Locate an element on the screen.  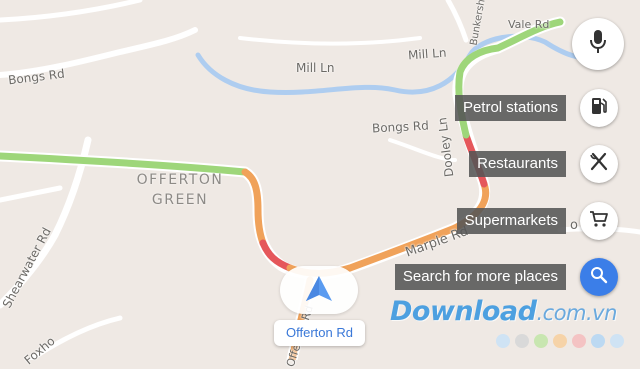
gas-station-icon is located at coordinates (599, 108).